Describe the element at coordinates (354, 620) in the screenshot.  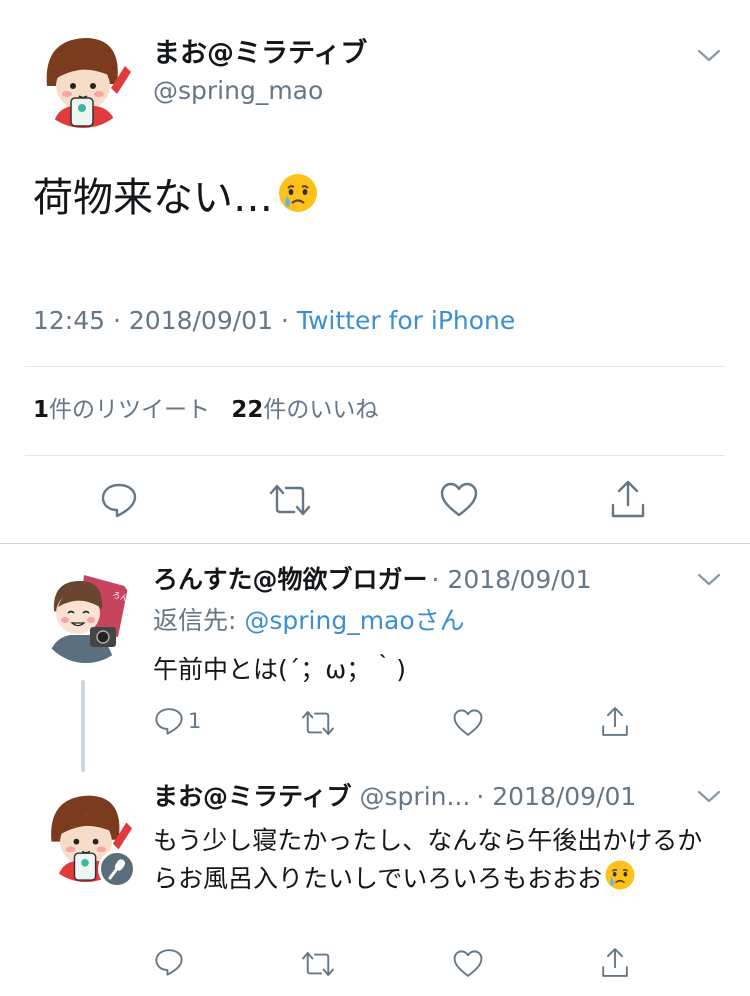
I see `reply-to-handle-link: @spring_maoさん` at that location.